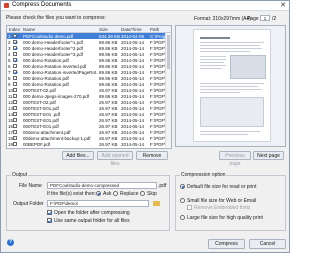 Image resolution: width=320 pixels, height=253 pixels. I want to click on row-name: 000 demo-Rotation-inverted.pdf, so click(55, 66).